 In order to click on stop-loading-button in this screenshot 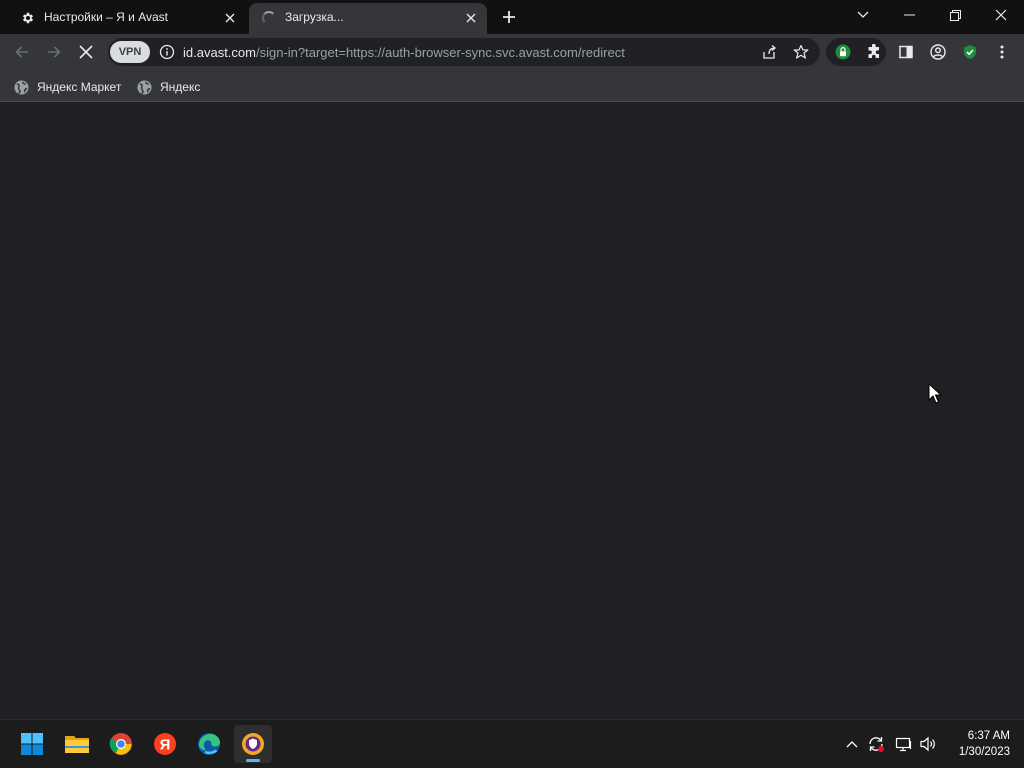, I will do `click(86, 52)`.